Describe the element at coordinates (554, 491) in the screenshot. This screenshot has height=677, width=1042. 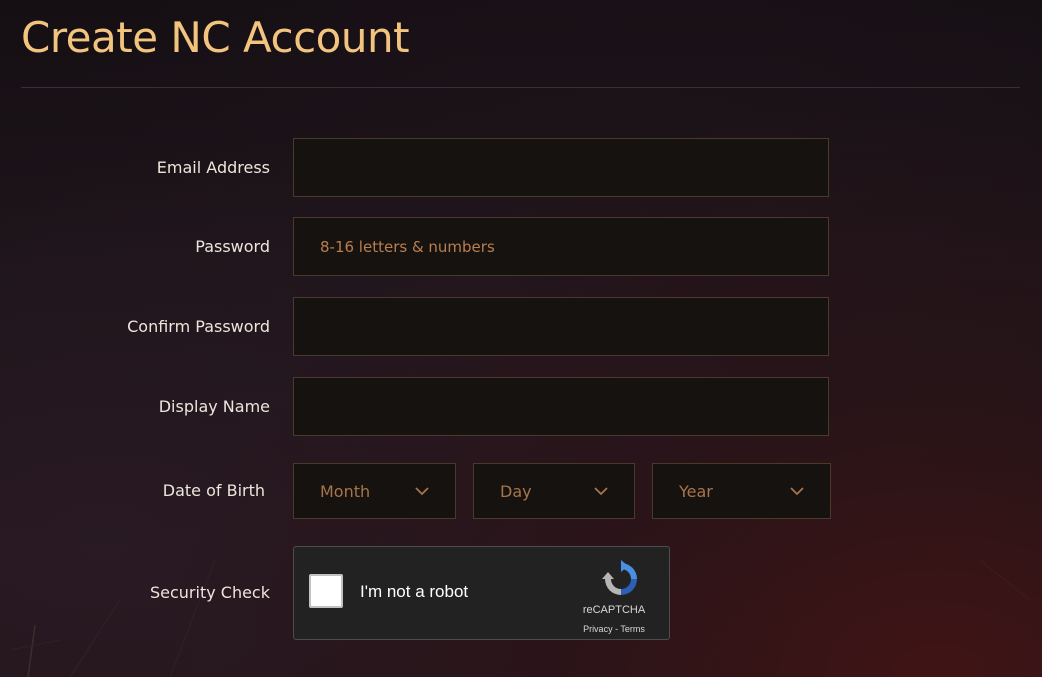
I see `day-select: Day` at that location.